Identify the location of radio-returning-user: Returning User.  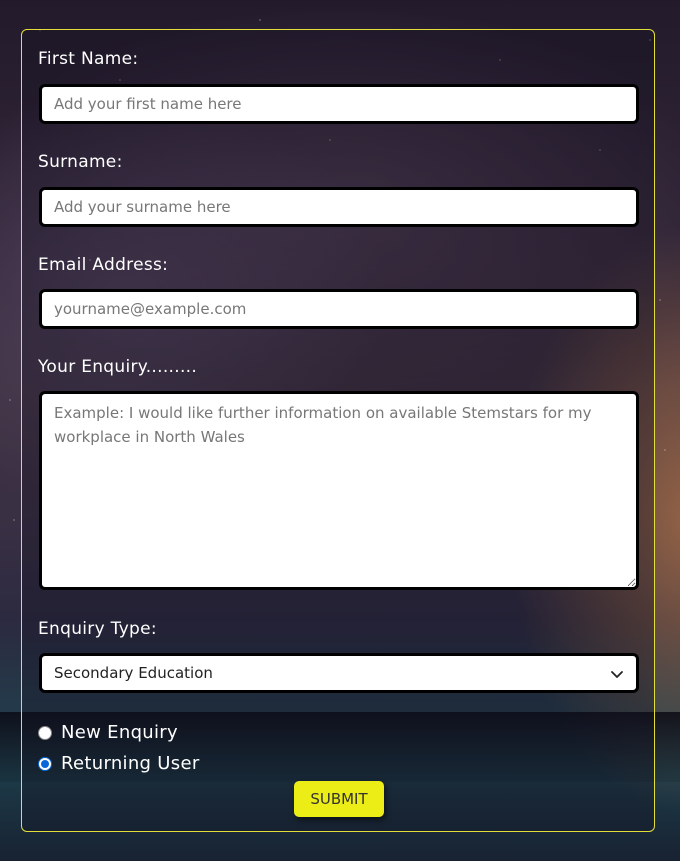
(119, 763).